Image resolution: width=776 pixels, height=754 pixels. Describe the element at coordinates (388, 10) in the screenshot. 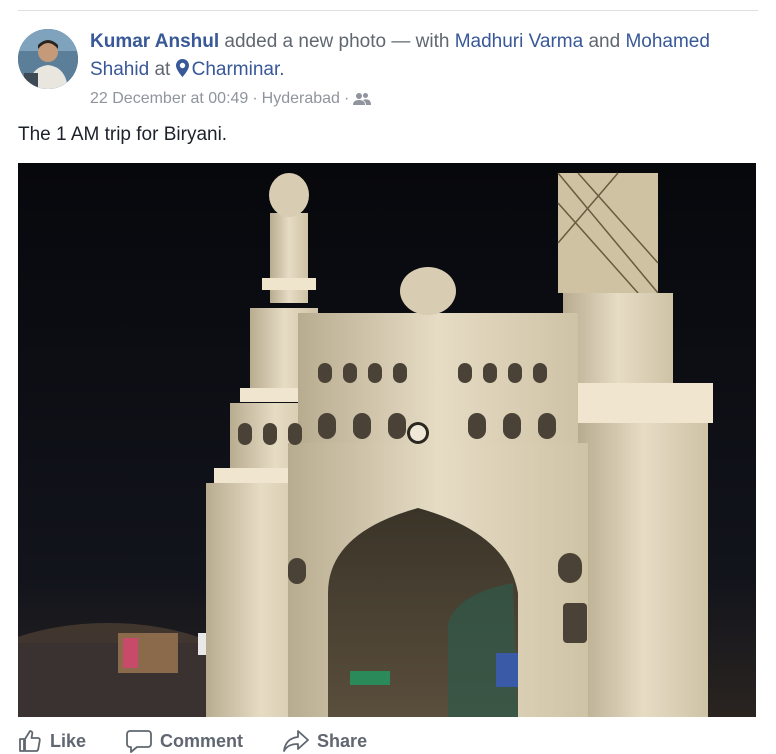

I see `divider` at that location.